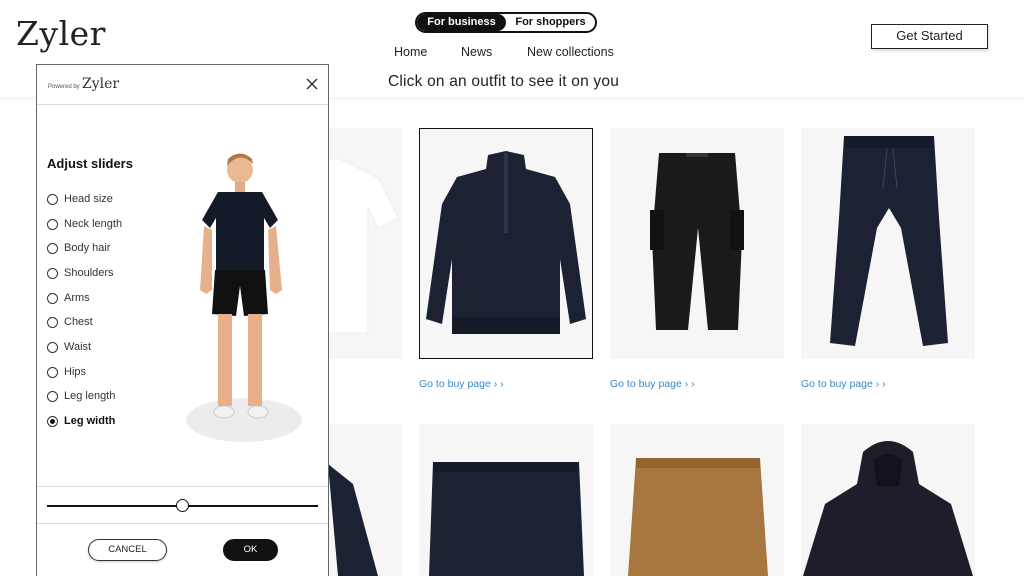 This screenshot has width=1024, height=576. What do you see at coordinates (52, 421) in the screenshot?
I see `radio-selected-icon` at bounding box center [52, 421].